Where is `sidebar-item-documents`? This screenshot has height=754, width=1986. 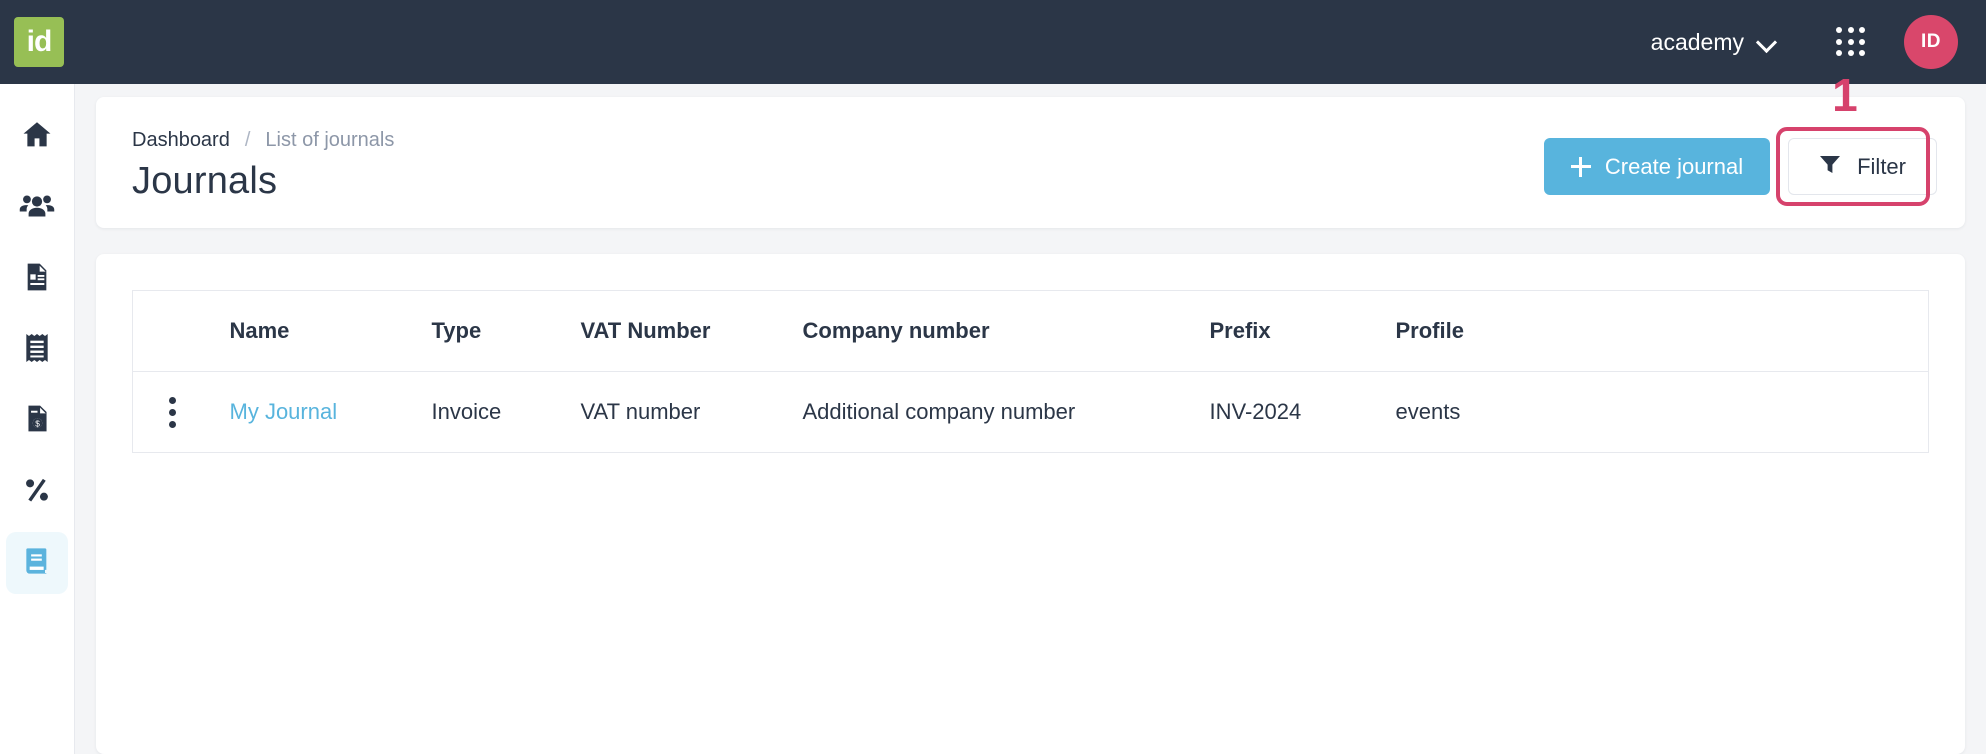
sidebar-item-documents is located at coordinates (37, 279).